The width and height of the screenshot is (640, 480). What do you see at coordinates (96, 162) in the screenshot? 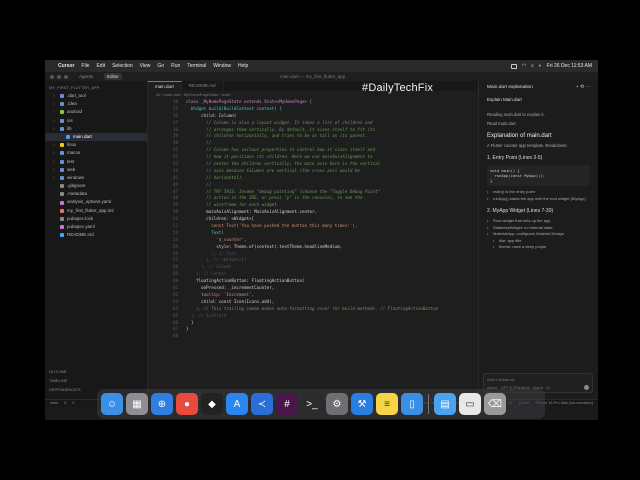
I see `sidebar-item: › test` at bounding box center [96, 162].